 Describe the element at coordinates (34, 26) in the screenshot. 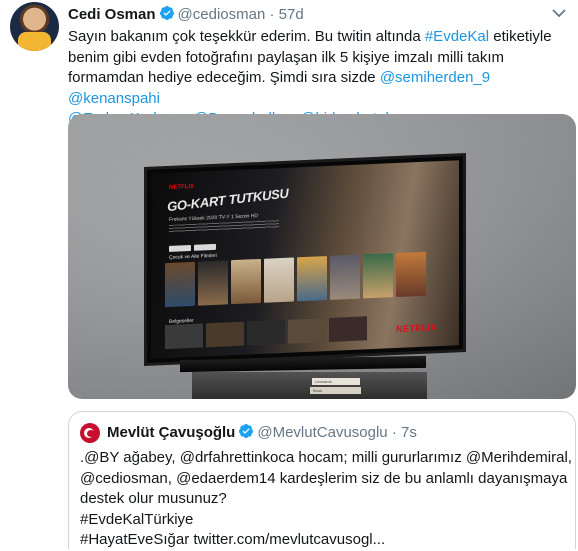

I see `author-avatar` at that location.